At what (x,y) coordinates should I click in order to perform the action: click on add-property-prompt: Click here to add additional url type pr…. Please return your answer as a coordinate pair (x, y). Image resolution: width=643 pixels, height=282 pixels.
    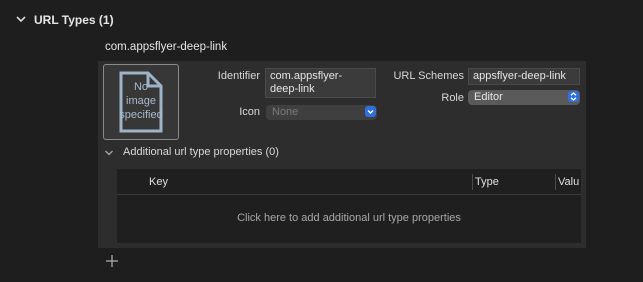
    Looking at the image, I should click on (349, 218).